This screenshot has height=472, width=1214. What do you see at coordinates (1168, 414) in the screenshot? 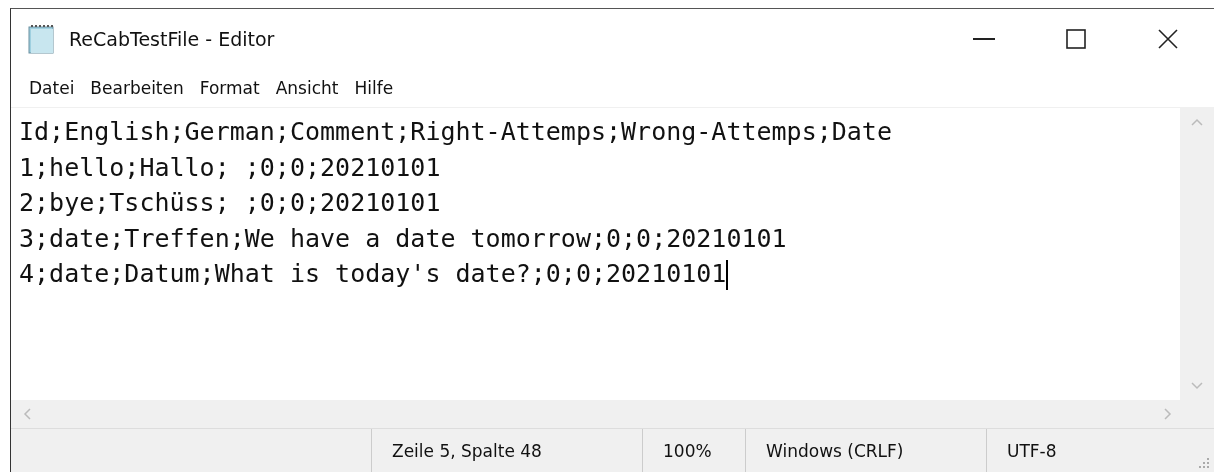
I see `scroll-right-icon` at bounding box center [1168, 414].